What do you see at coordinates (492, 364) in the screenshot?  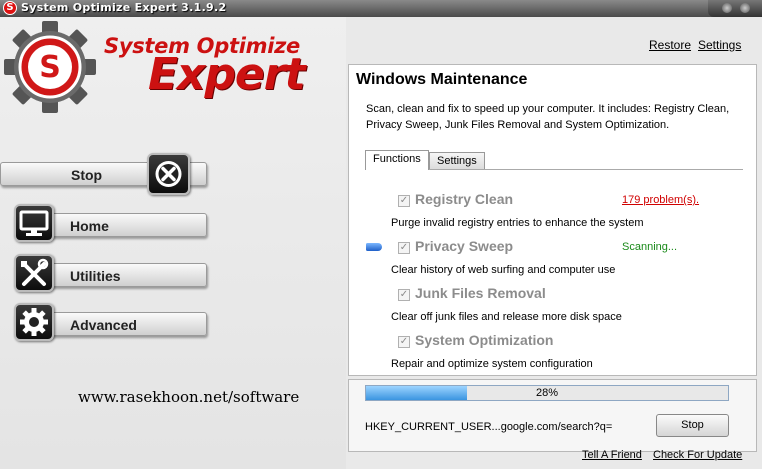 I see `system-optimization-description: Repair and optimize system configuration` at bounding box center [492, 364].